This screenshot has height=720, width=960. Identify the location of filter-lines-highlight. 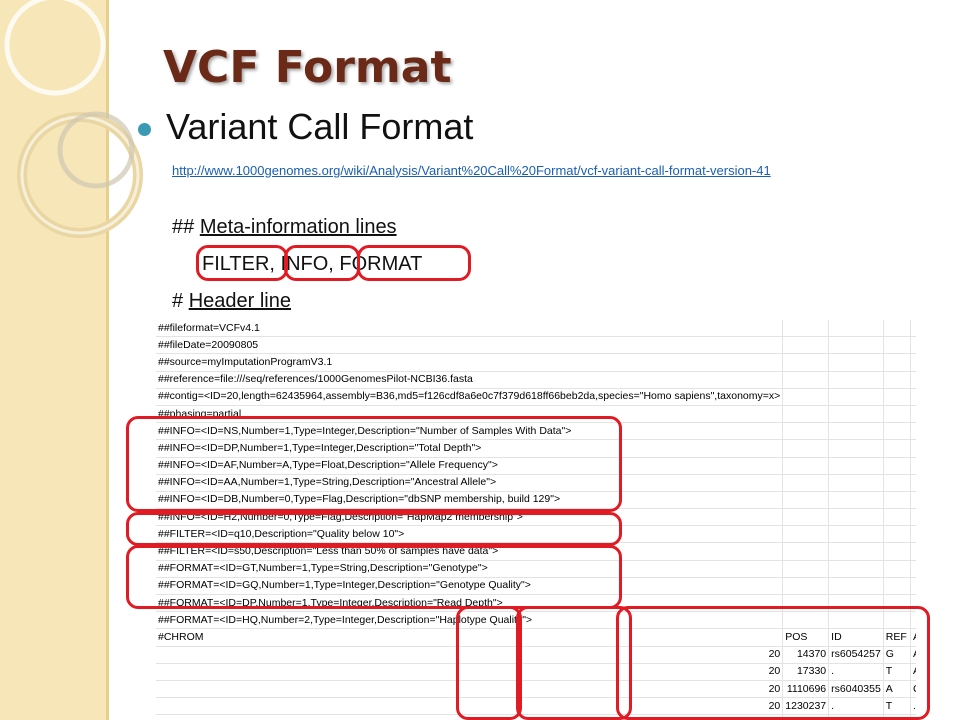
(374, 529).